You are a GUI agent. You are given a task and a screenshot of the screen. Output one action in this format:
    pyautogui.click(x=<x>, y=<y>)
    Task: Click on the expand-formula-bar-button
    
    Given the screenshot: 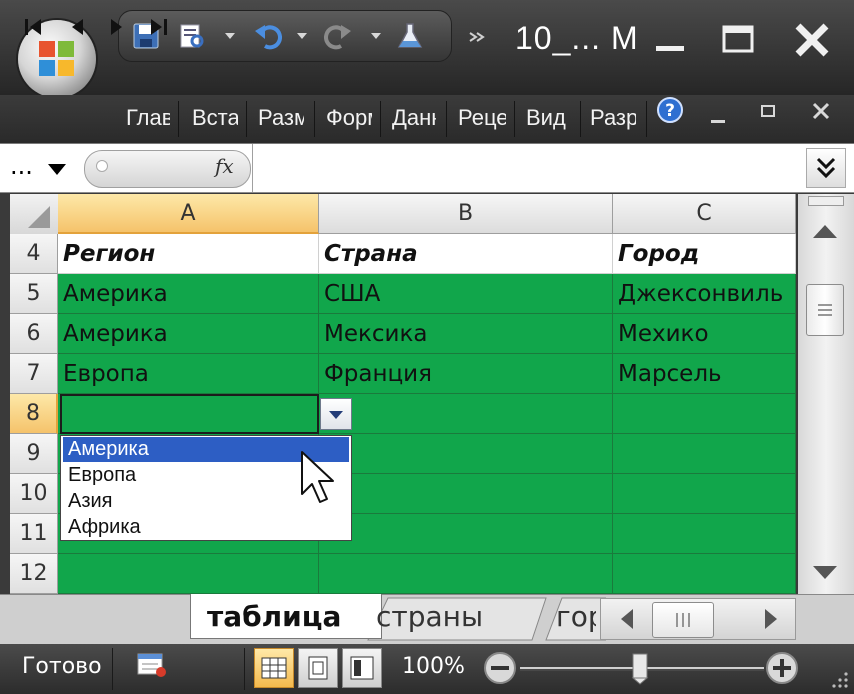 What is the action you would take?
    pyautogui.click(x=826, y=168)
    